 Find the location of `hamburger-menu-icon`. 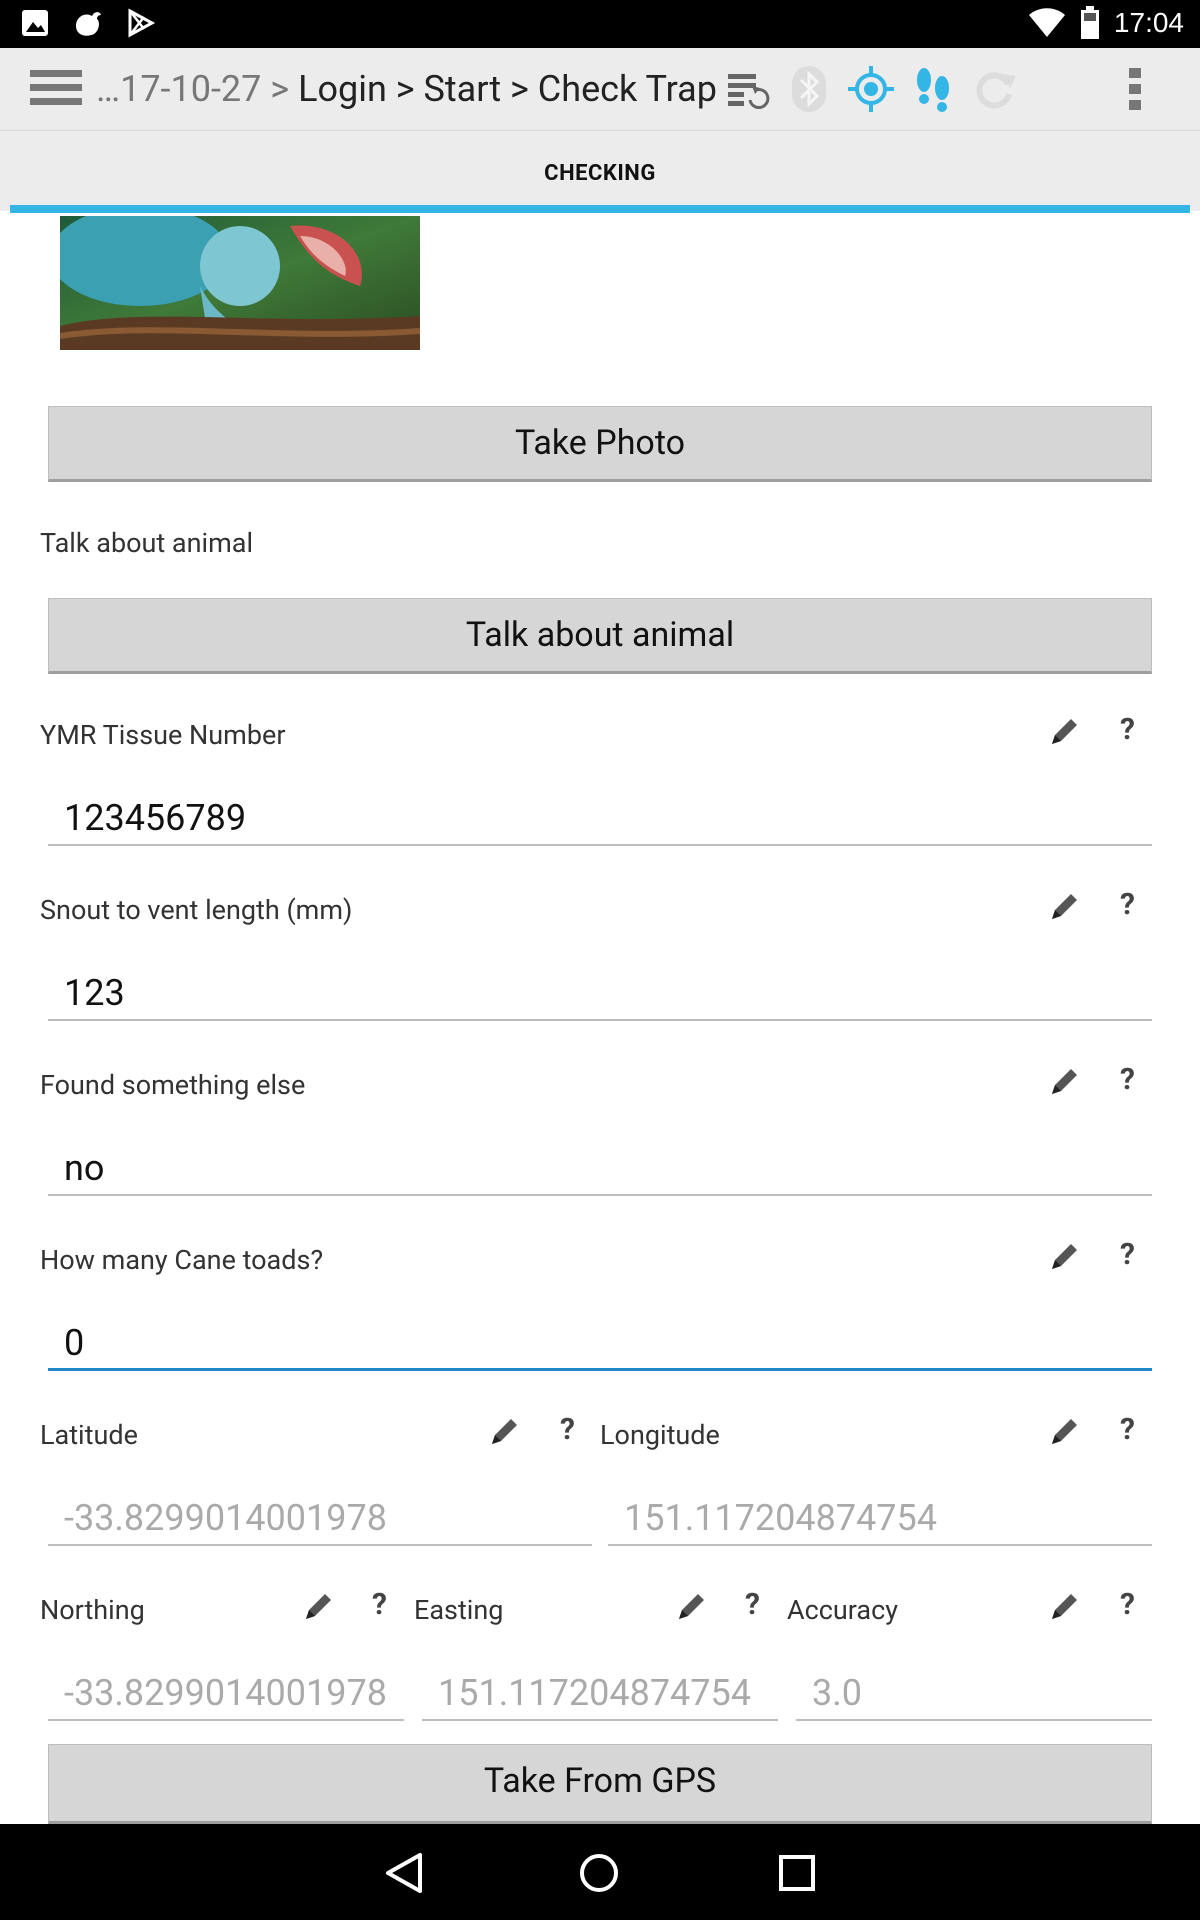

hamburger-menu-icon is located at coordinates (56, 90).